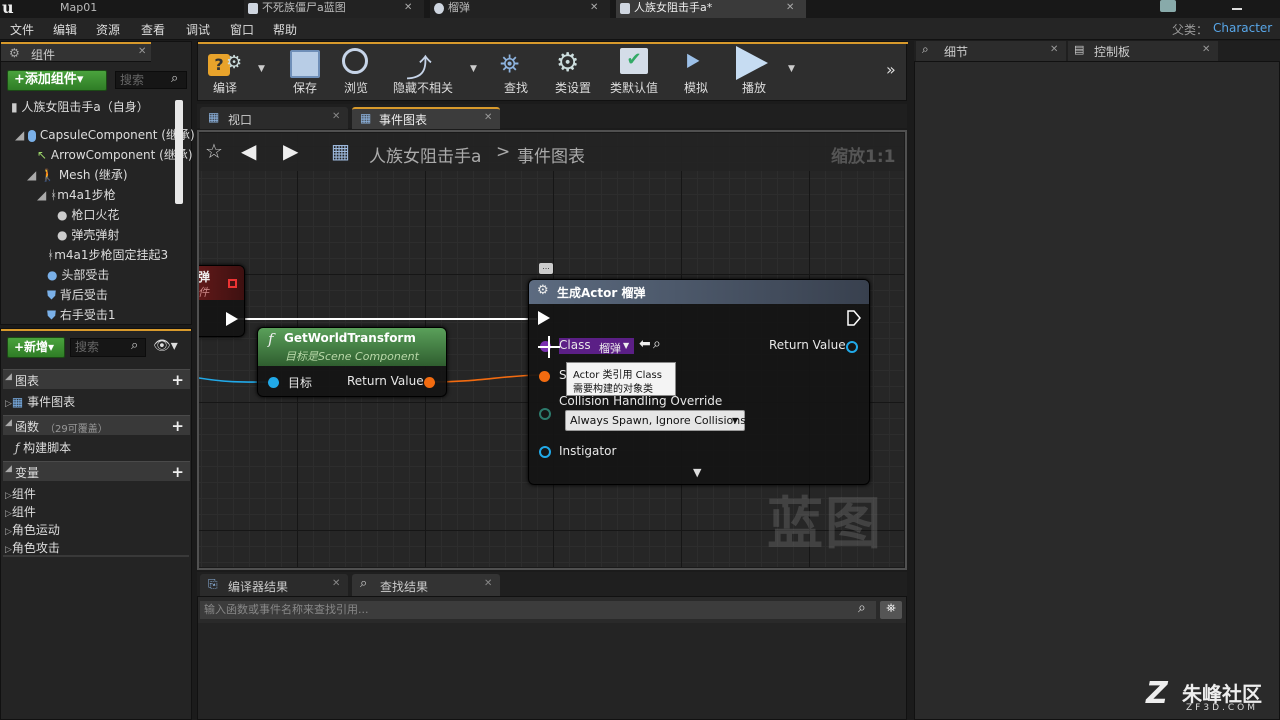  What do you see at coordinates (891, 69) in the screenshot?
I see `overflow-icon: »` at bounding box center [891, 69].